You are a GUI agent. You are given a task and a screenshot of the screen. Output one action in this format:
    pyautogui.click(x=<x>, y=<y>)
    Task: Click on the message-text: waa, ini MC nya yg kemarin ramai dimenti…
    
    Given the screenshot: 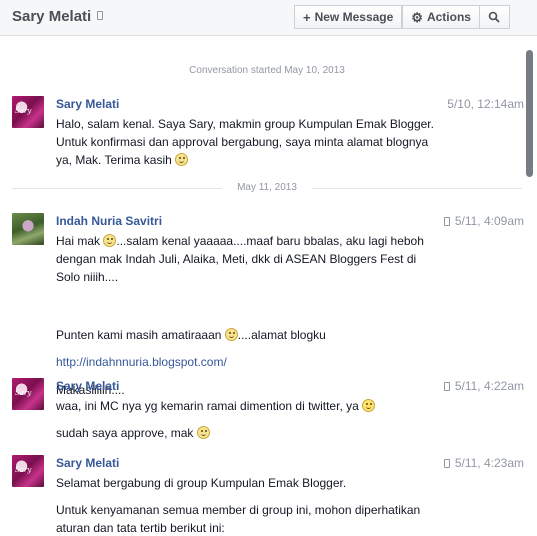 What is the action you would take?
    pyautogui.click(x=207, y=406)
    